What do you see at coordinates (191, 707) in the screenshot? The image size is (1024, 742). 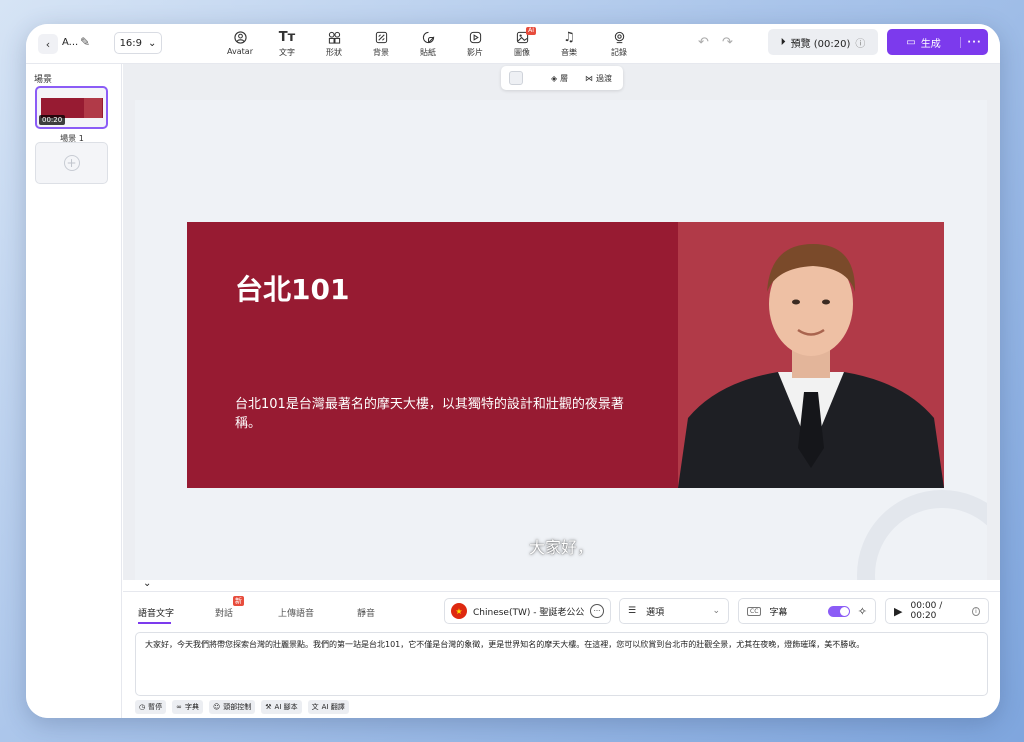 I see `mini-label: 字典` at bounding box center [191, 707].